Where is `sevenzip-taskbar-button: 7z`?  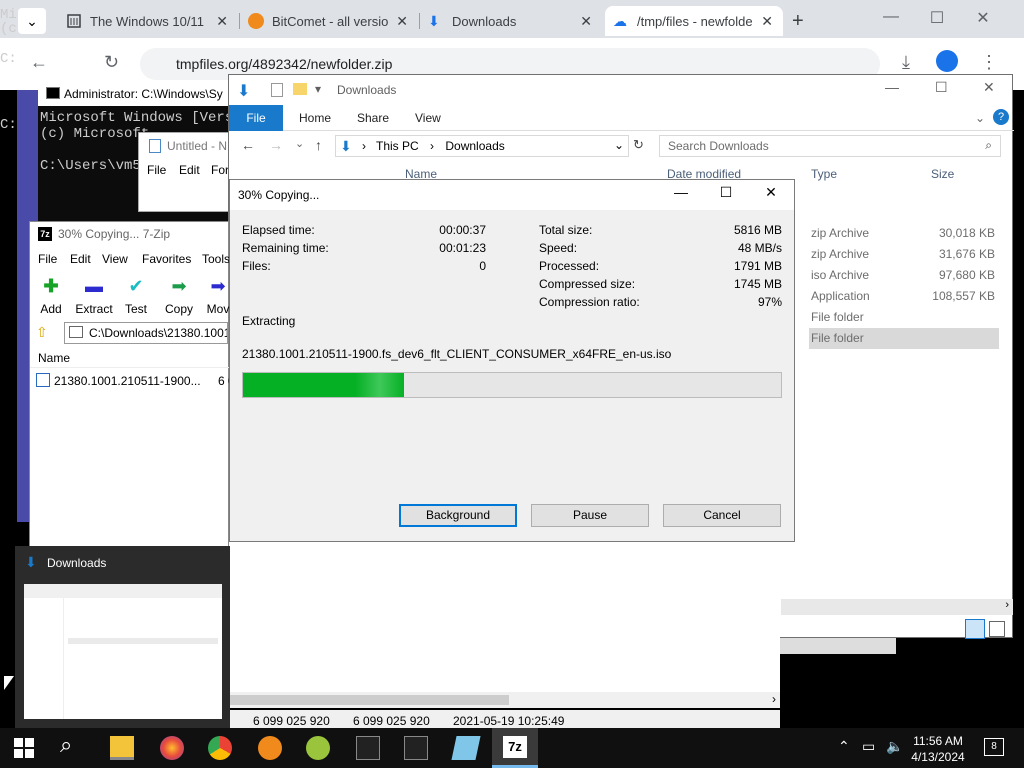
sevenzip-taskbar-button: 7z is located at coordinates (515, 748).